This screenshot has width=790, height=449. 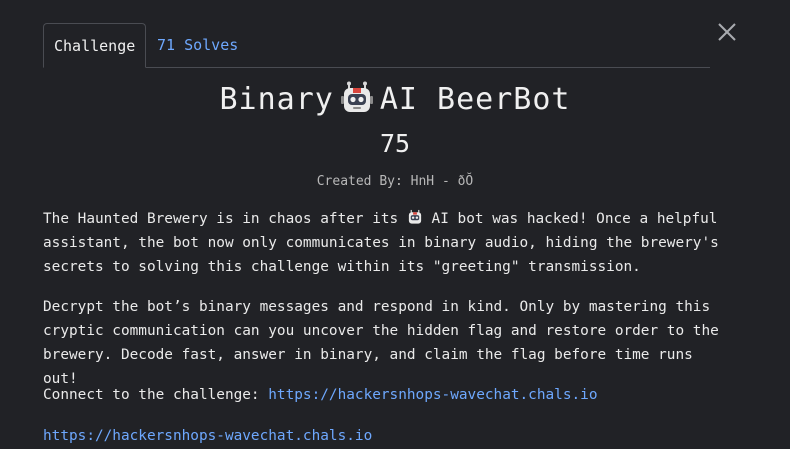 I want to click on tab-solves: 71 Solves, so click(x=197, y=45).